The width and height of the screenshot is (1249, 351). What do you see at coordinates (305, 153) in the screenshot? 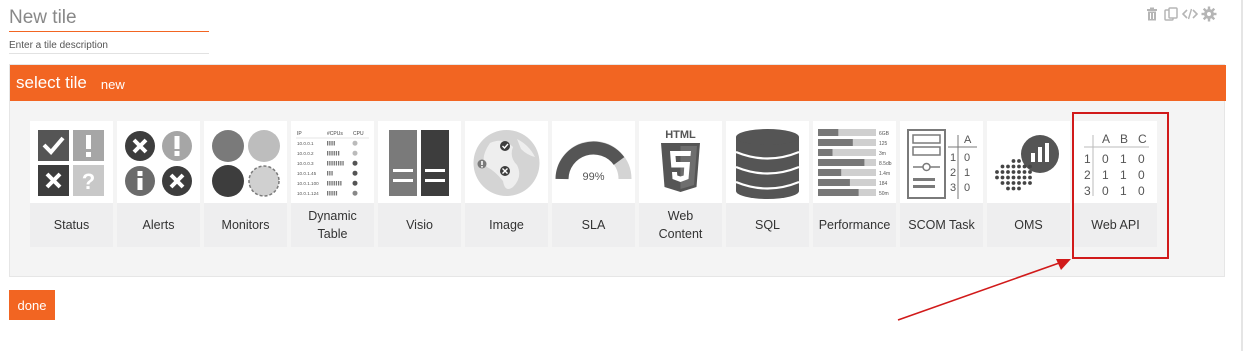
I see `table-cell-ip: 10.0.0.2` at bounding box center [305, 153].